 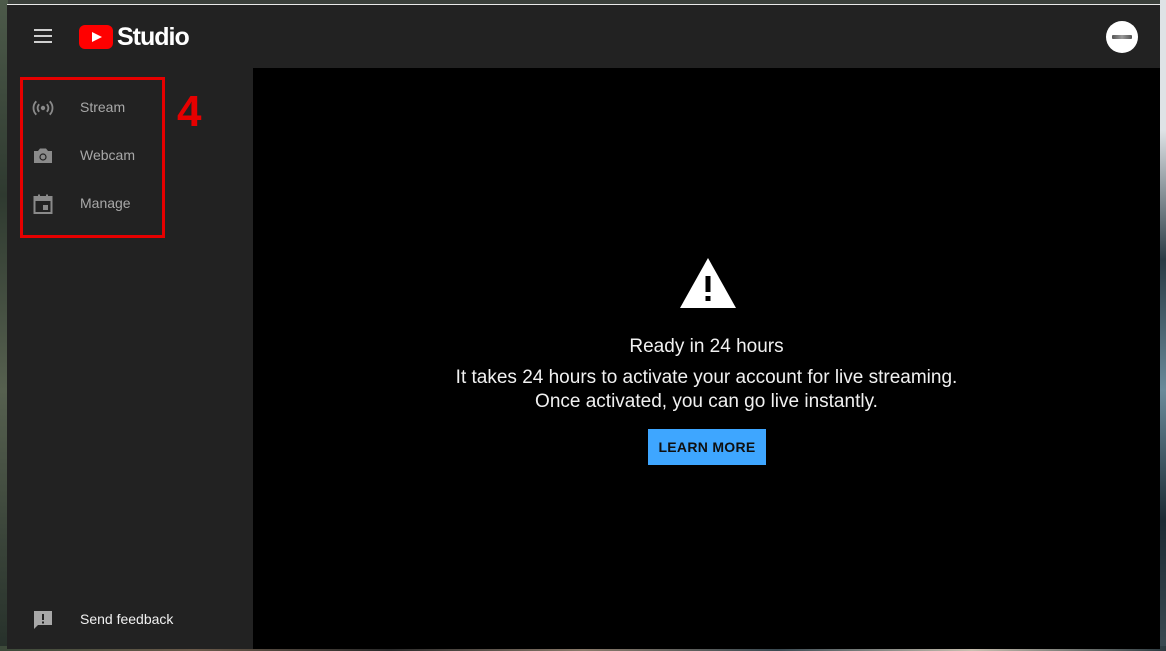 I want to click on avatar-image, so click(x=1122, y=37).